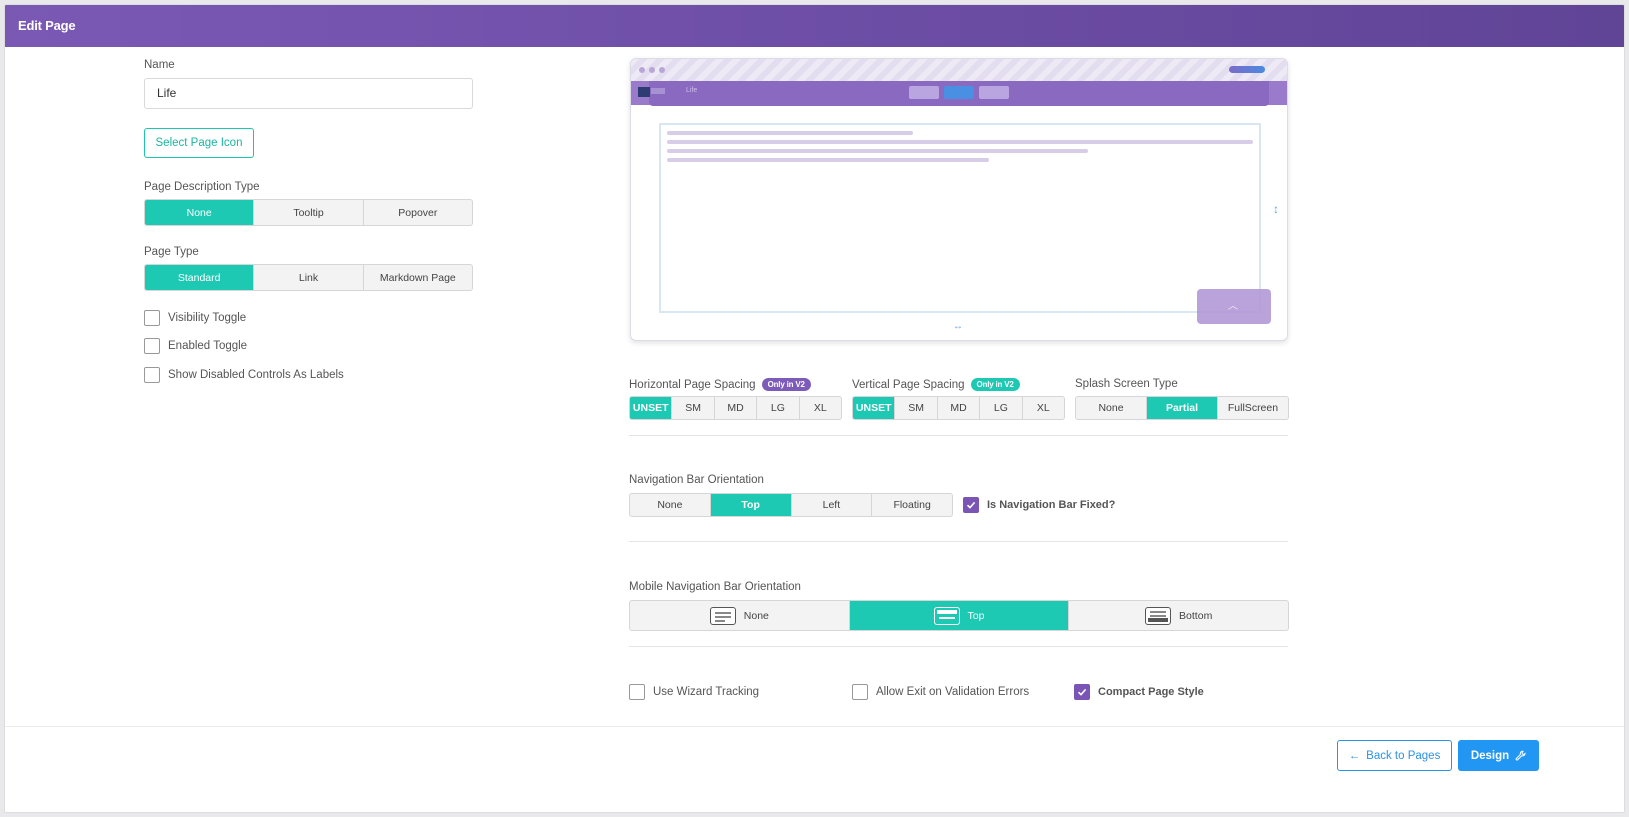 This screenshot has height=817, width=1629. Describe the element at coordinates (959, 92) in the screenshot. I see `preview-nav-button-active` at that location.